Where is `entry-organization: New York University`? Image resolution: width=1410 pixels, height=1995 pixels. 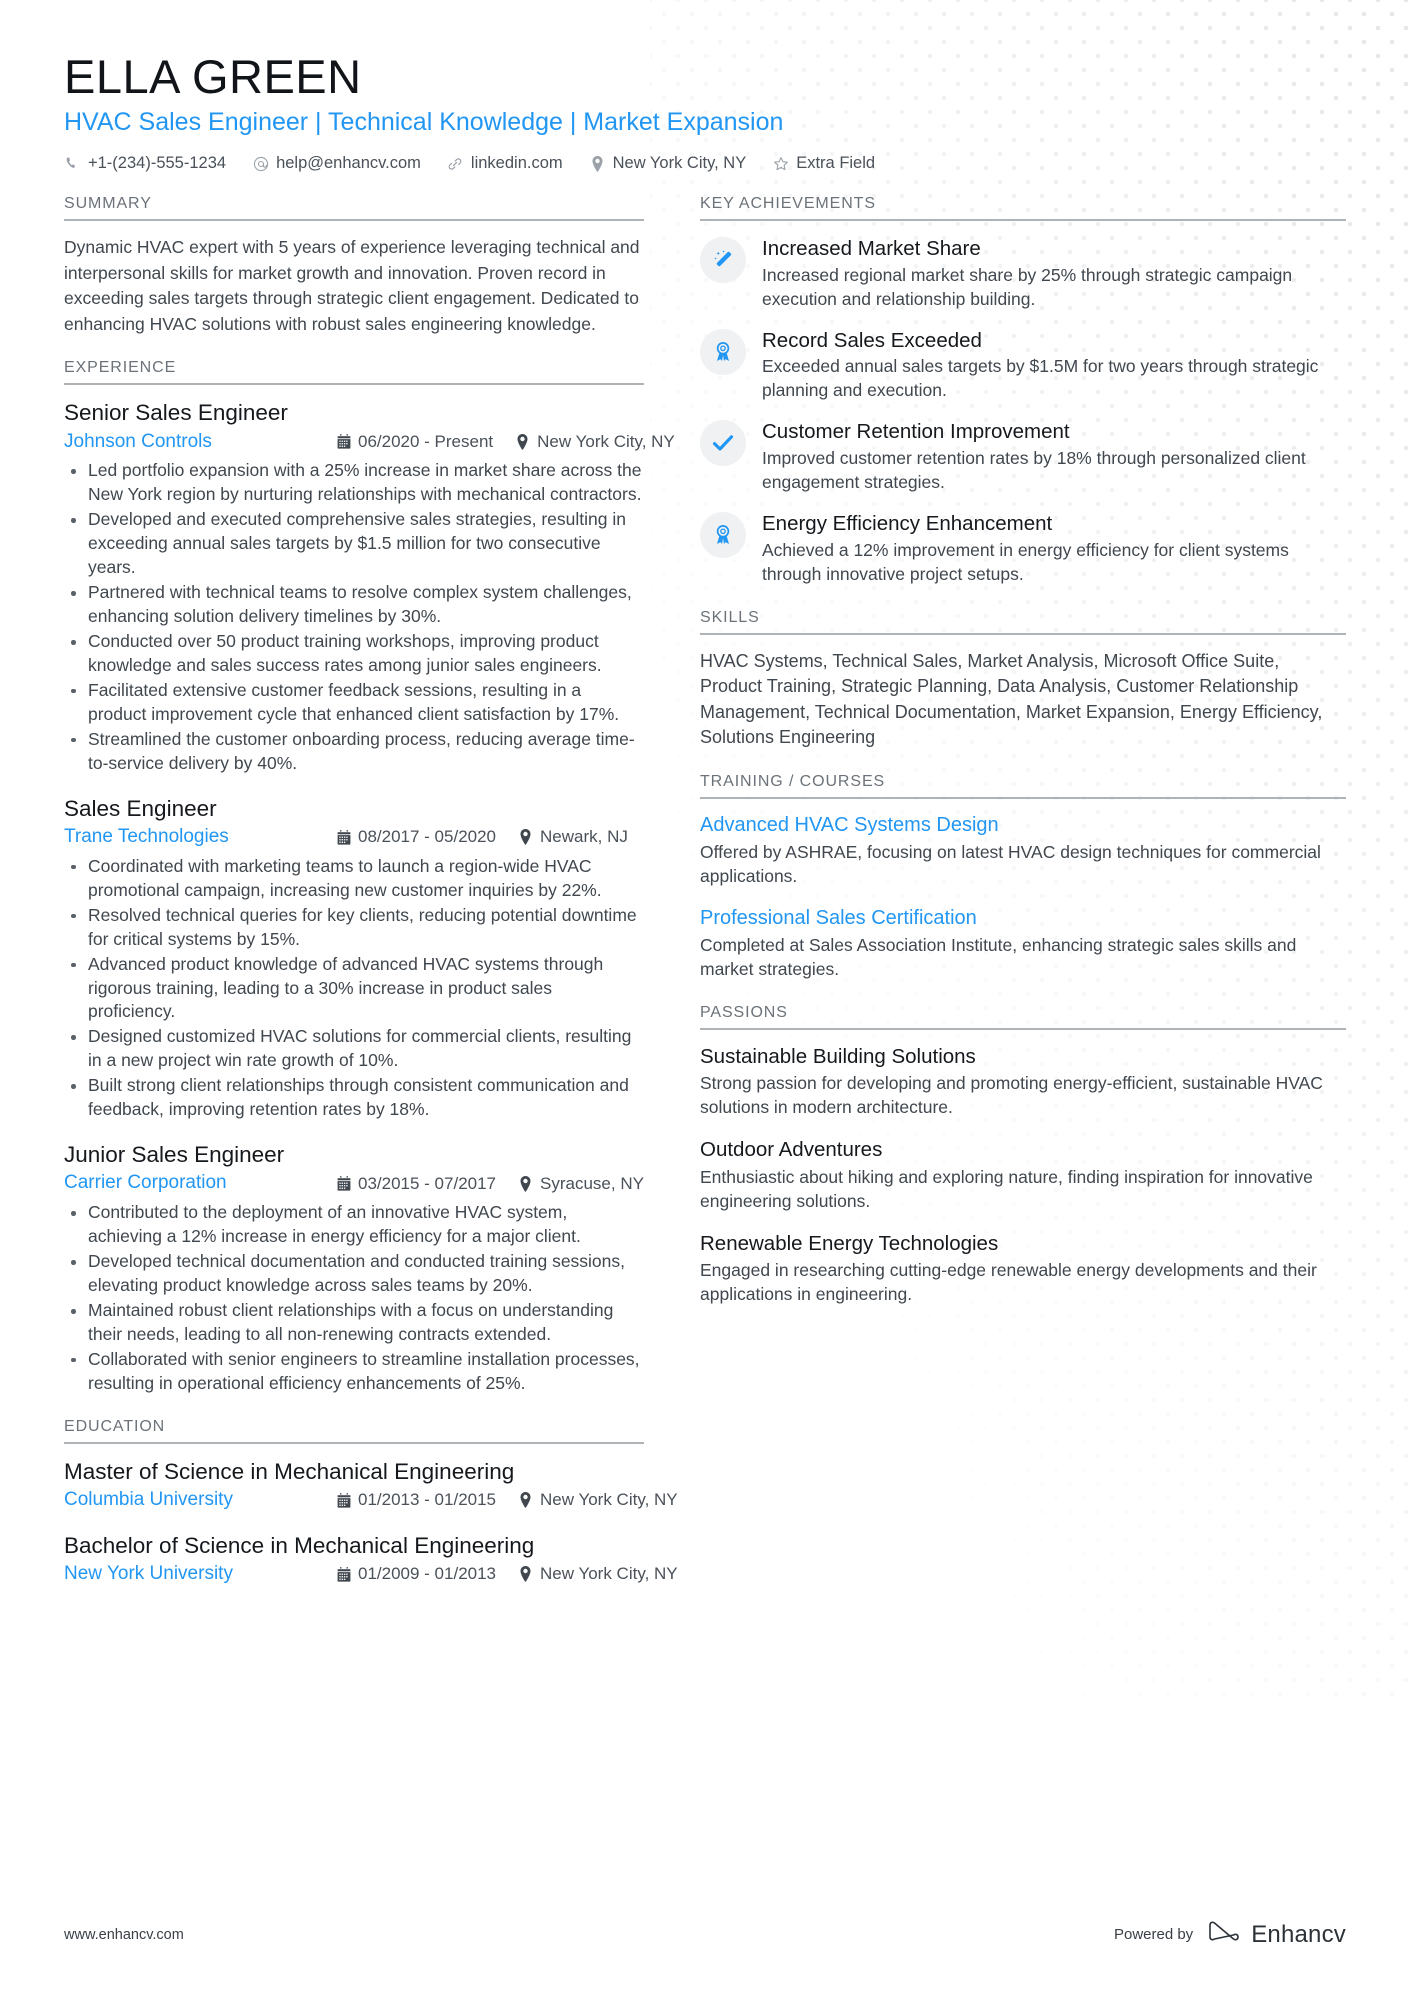 entry-organization: New York University is located at coordinates (200, 1574).